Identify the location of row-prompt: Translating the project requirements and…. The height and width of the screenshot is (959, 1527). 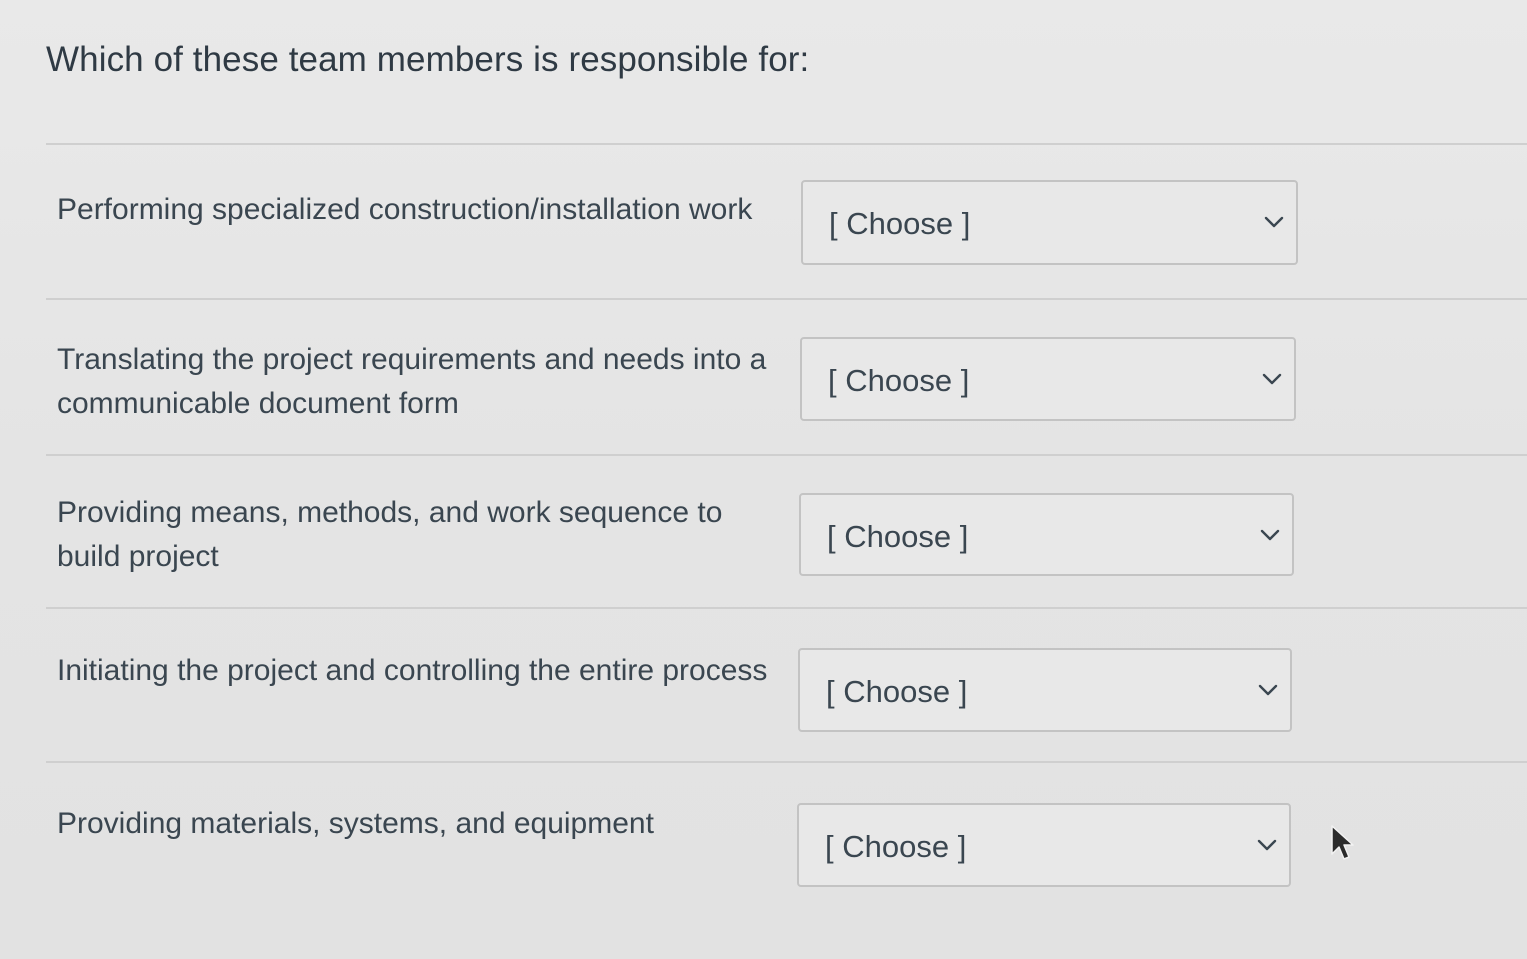
(412, 381).